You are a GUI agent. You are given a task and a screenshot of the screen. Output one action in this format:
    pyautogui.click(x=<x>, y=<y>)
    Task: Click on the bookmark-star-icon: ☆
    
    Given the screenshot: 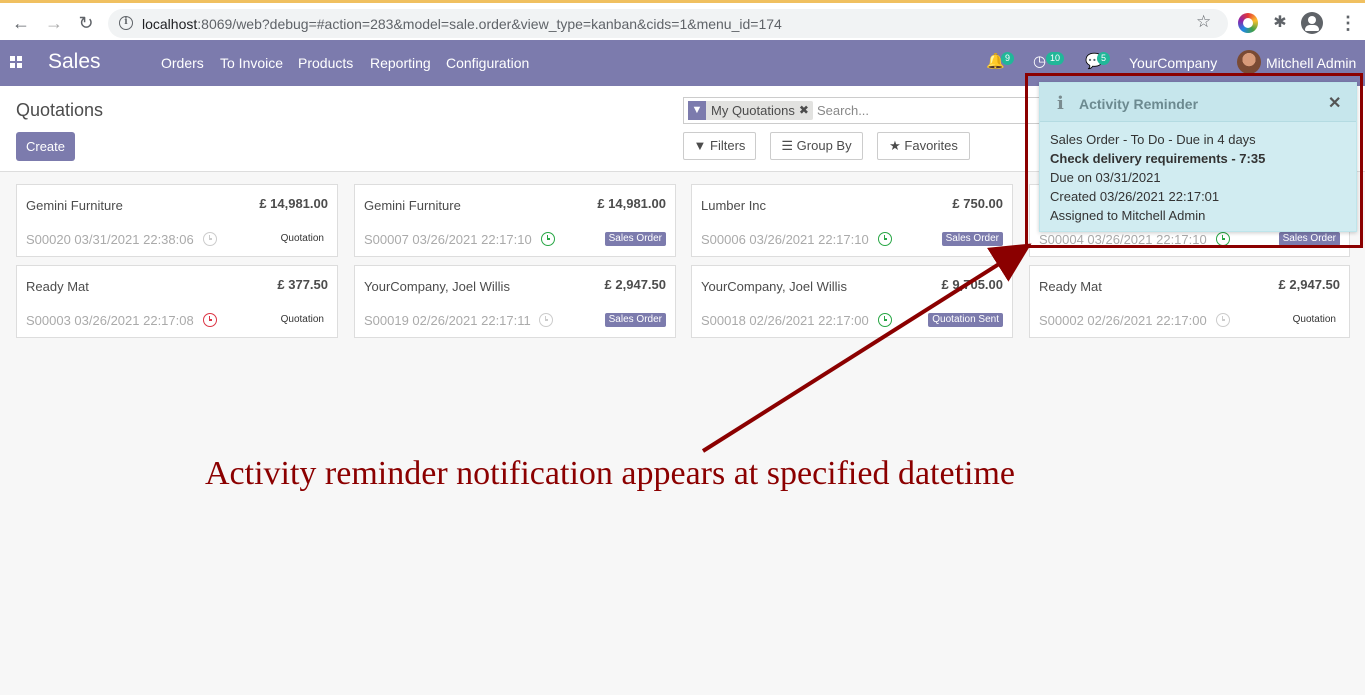 What is the action you would take?
    pyautogui.click(x=1203, y=22)
    